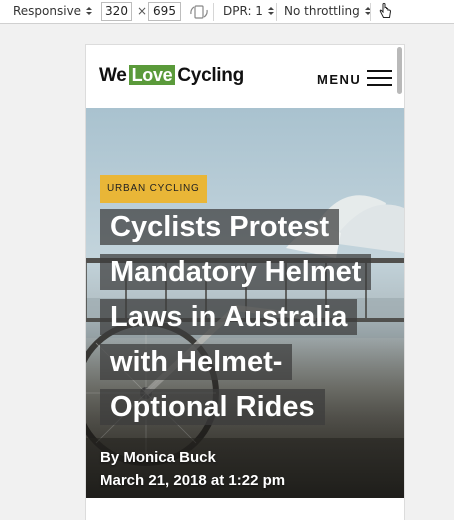 Image resolution: width=454 pixels, height=520 pixels. I want to click on hamburger-menu-icon, so click(379, 78).